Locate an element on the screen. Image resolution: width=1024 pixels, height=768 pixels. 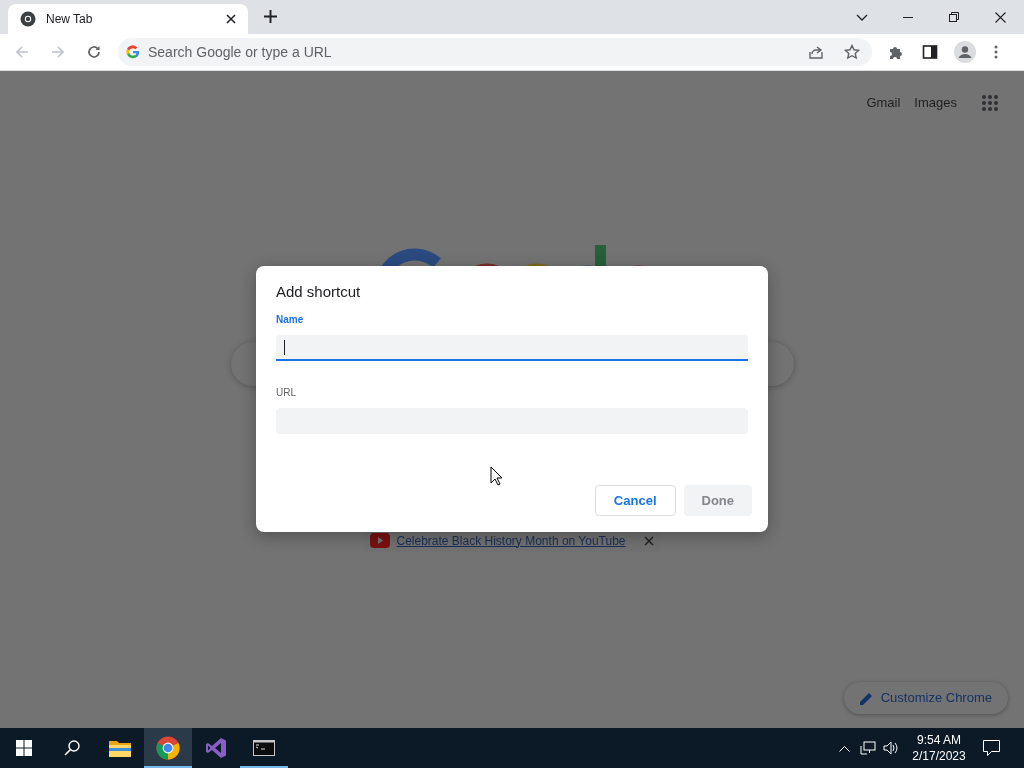
new-tab-icon is located at coordinates (270, 16).